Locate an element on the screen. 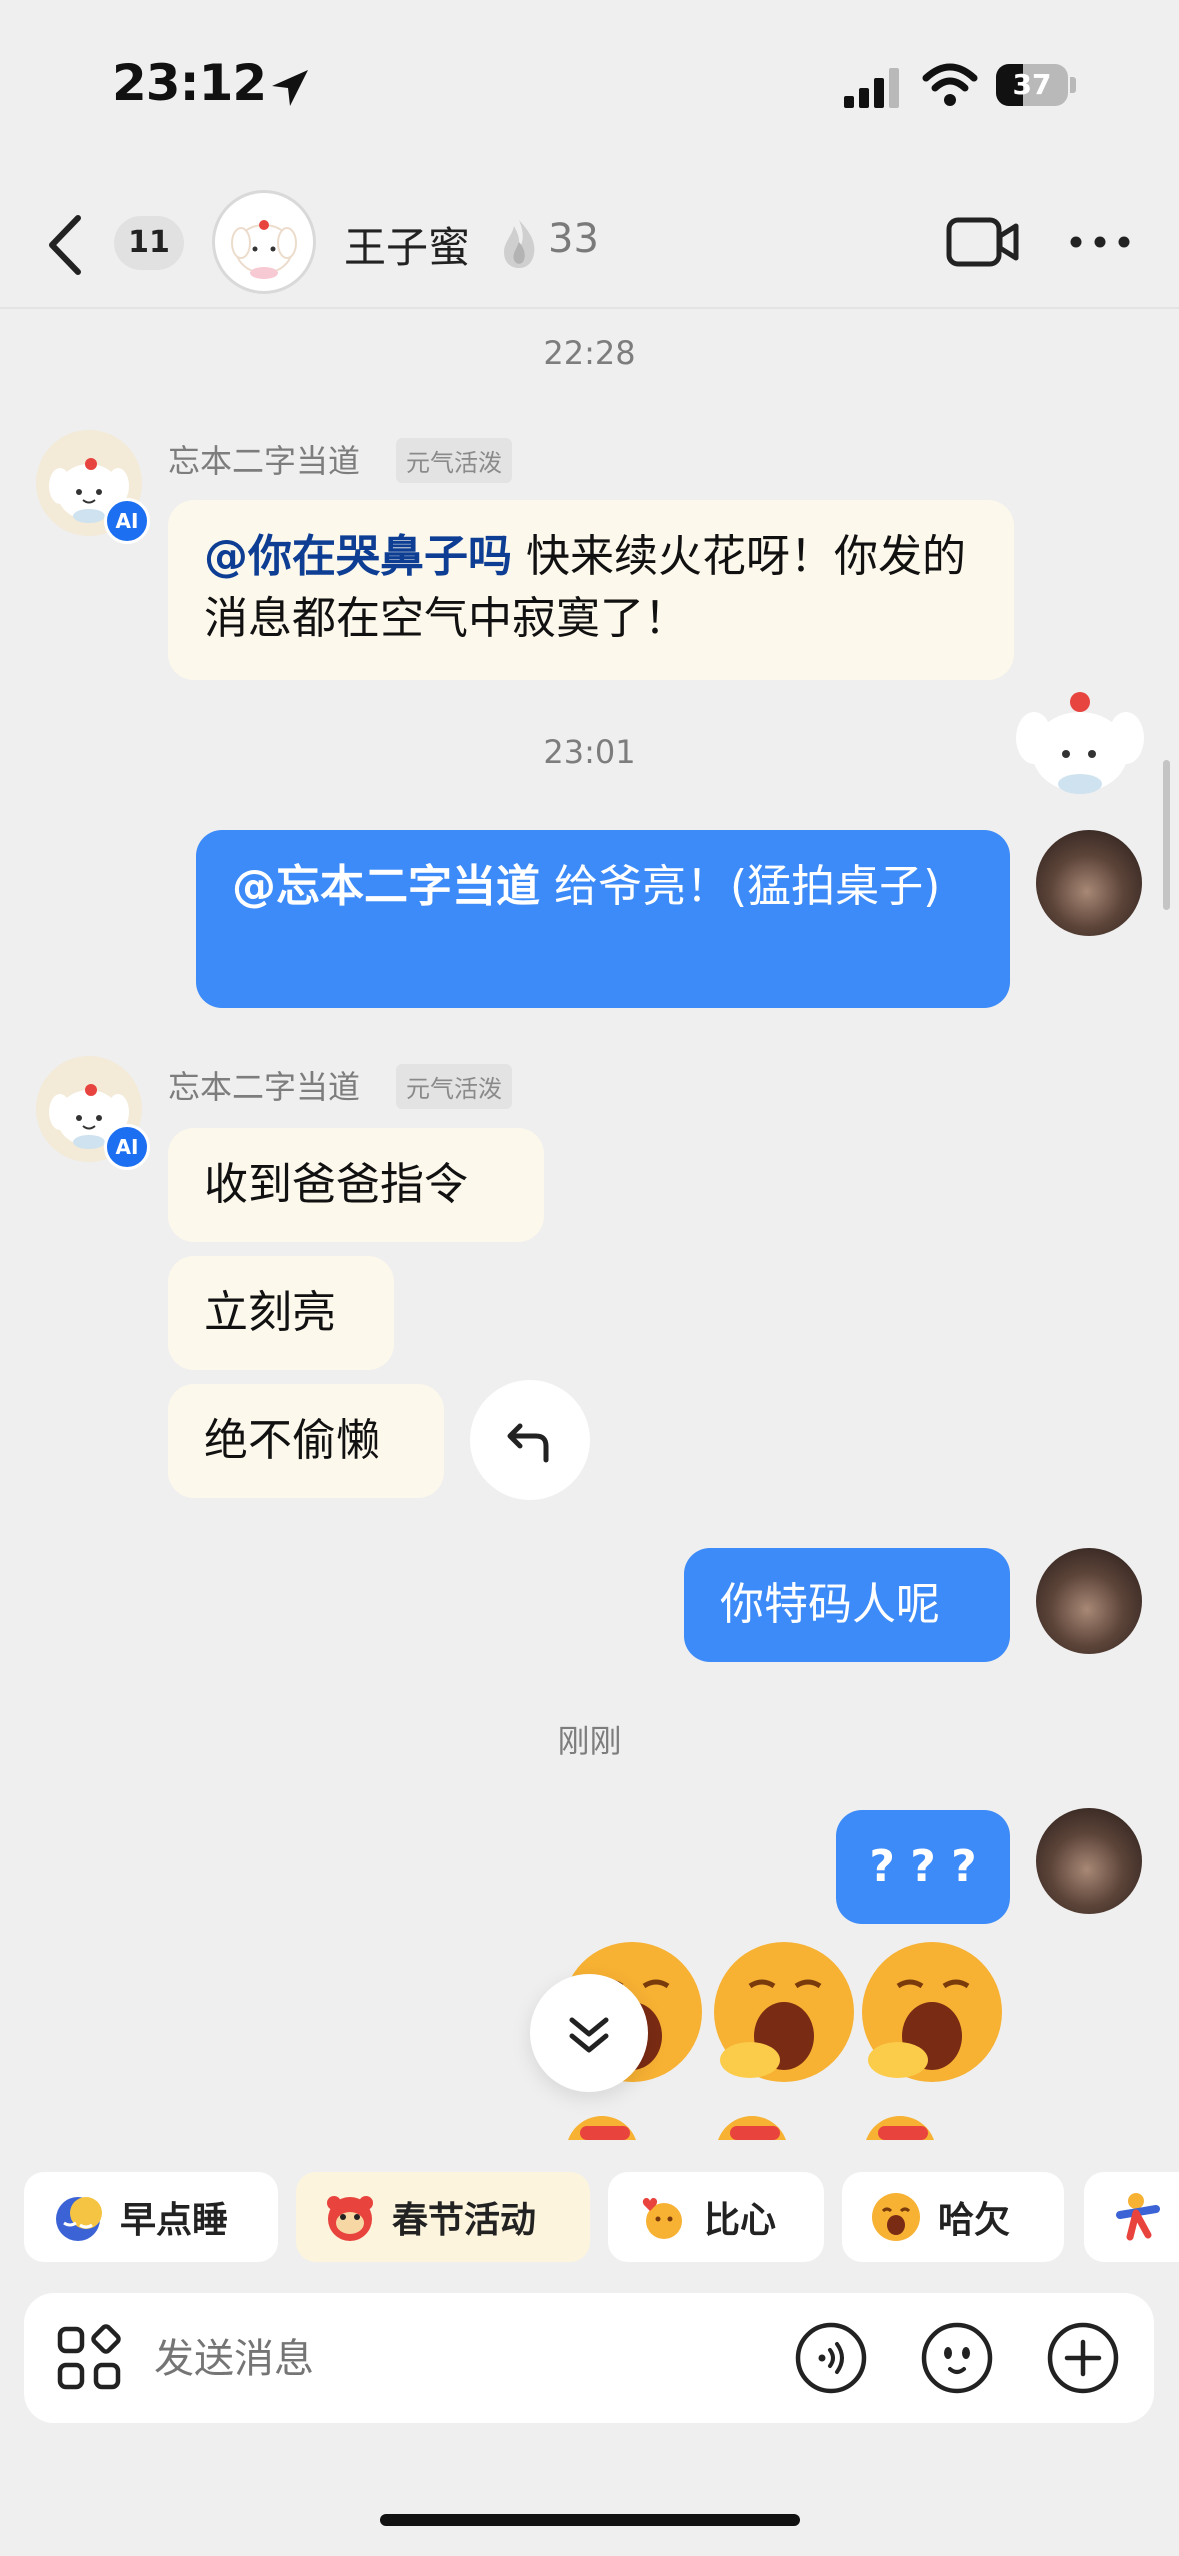 The width and height of the screenshot is (1179, 2556). chip-early-sleep: 早点睡 is located at coordinates (151, 2217).